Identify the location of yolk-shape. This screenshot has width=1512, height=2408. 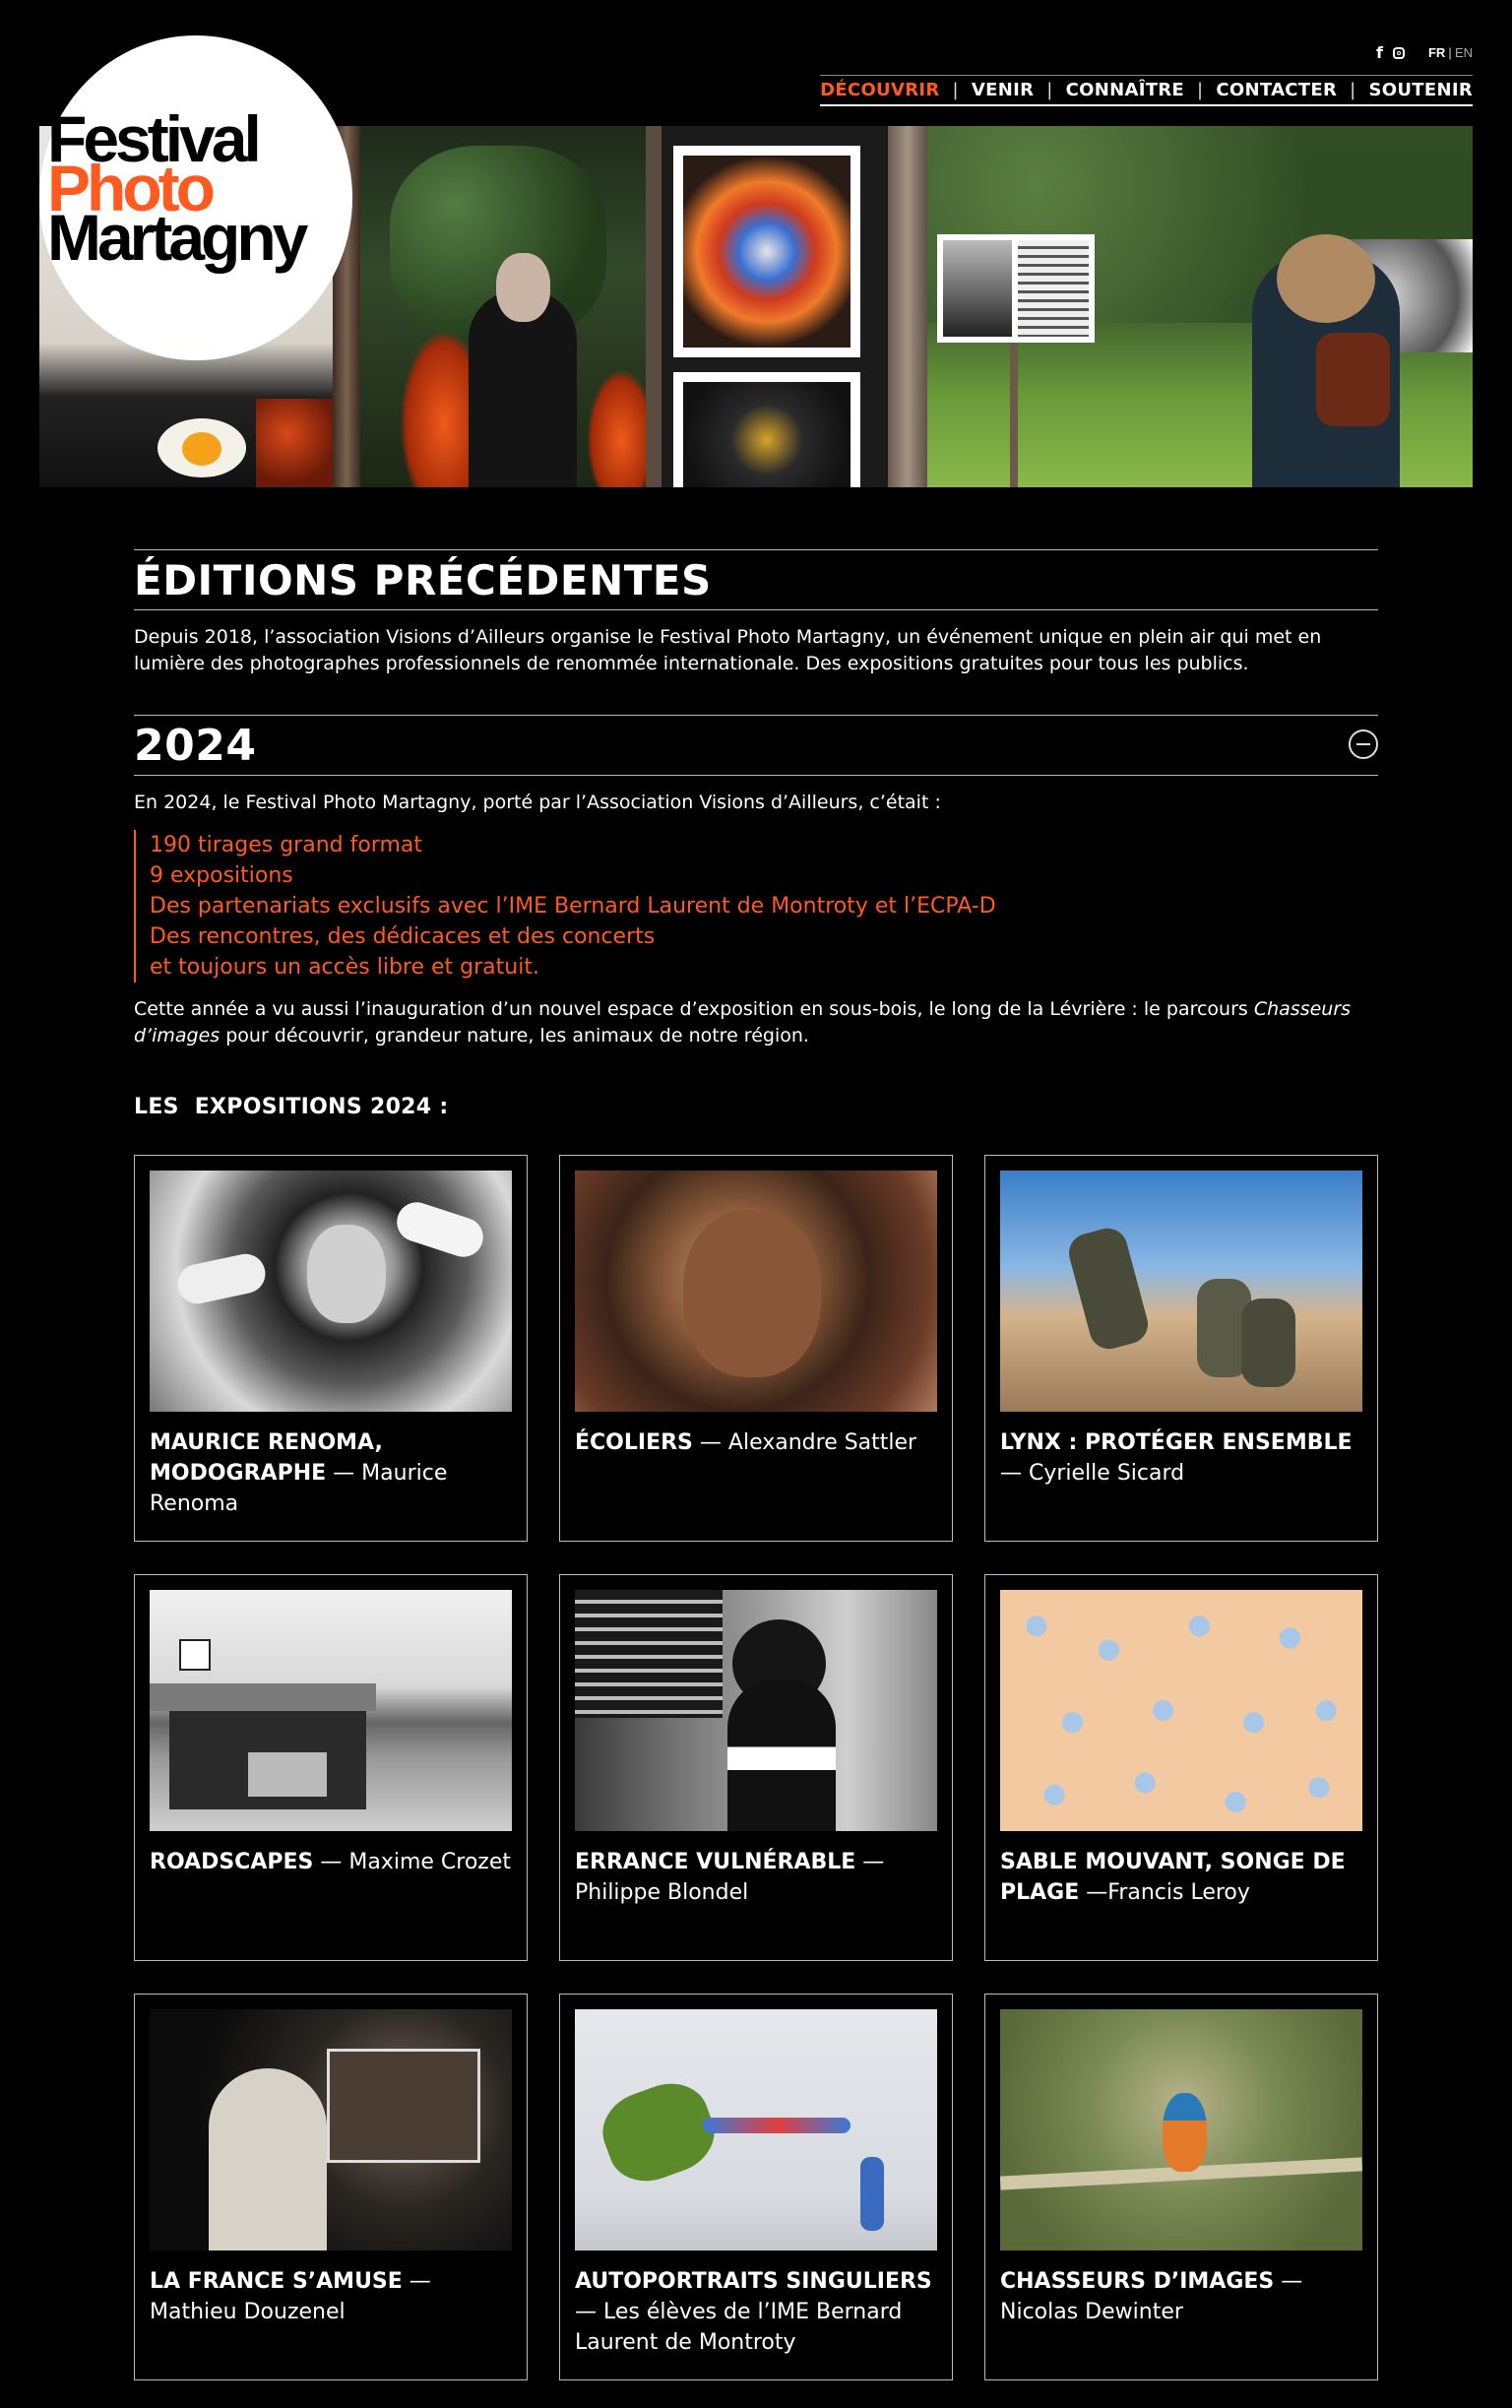
(201, 449).